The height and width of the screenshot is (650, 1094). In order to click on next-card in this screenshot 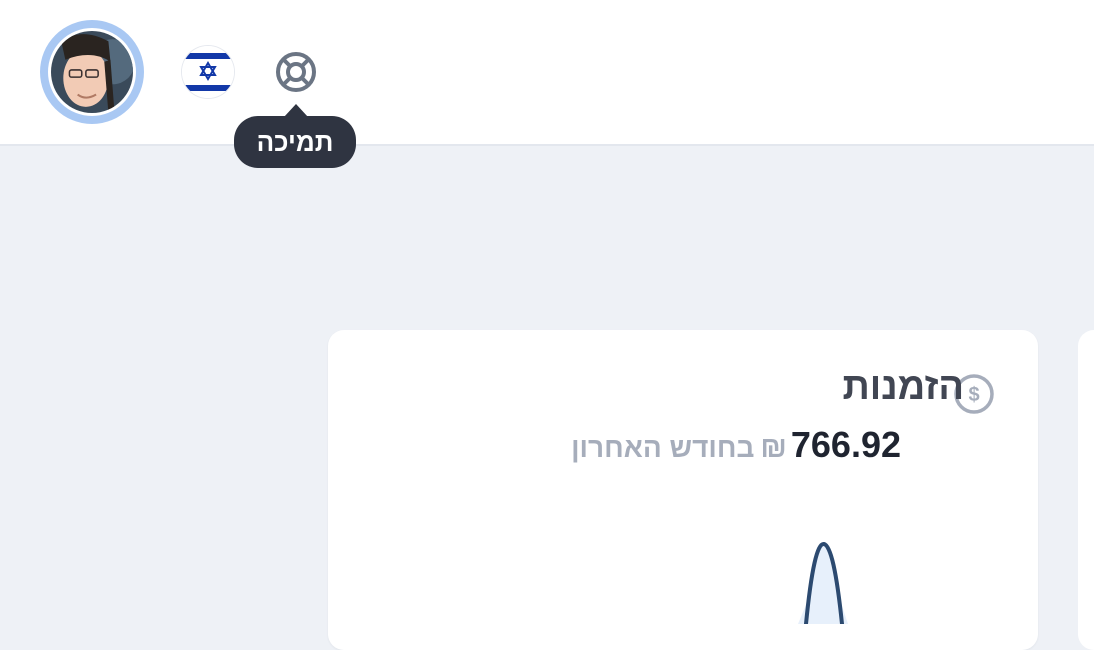, I will do `click(1086, 490)`.